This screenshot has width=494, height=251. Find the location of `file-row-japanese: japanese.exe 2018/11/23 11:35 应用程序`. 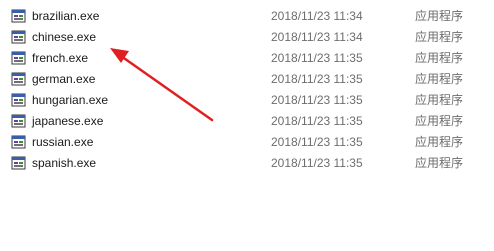

file-row-japanese: japanese.exe 2018/11/23 11:35 应用程序 is located at coordinates (247, 121).